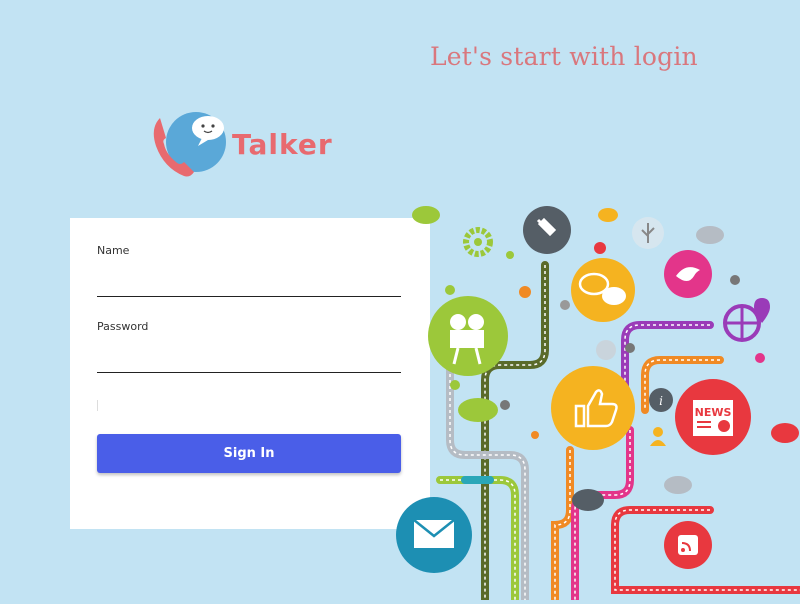 Image resolution: width=800 pixels, height=604 pixels. I want to click on talker-logo: Talker, so click(246, 145).